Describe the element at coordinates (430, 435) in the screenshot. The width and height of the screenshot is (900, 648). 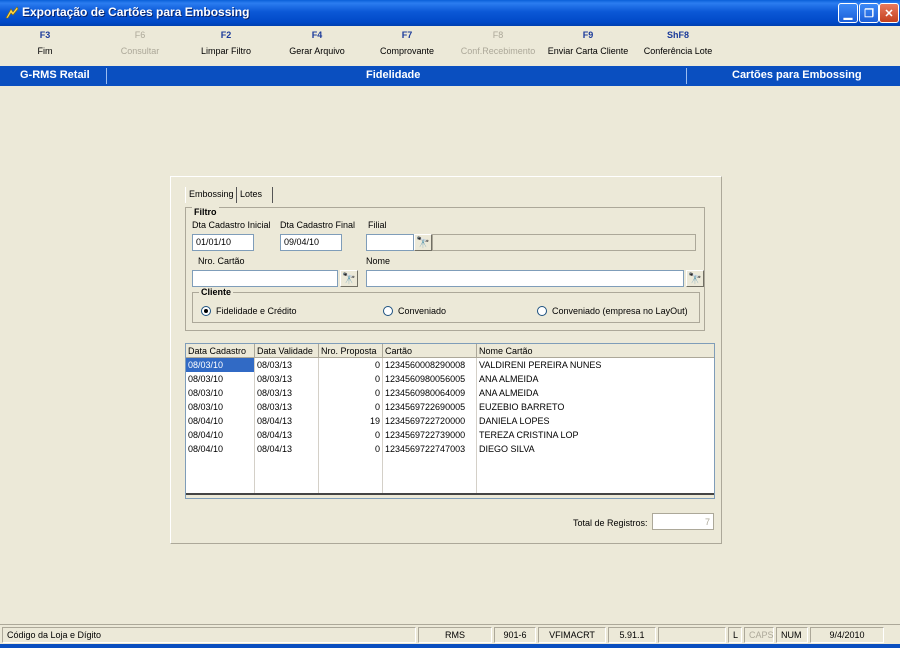
I see `table-cell: 1234569722739000` at that location.